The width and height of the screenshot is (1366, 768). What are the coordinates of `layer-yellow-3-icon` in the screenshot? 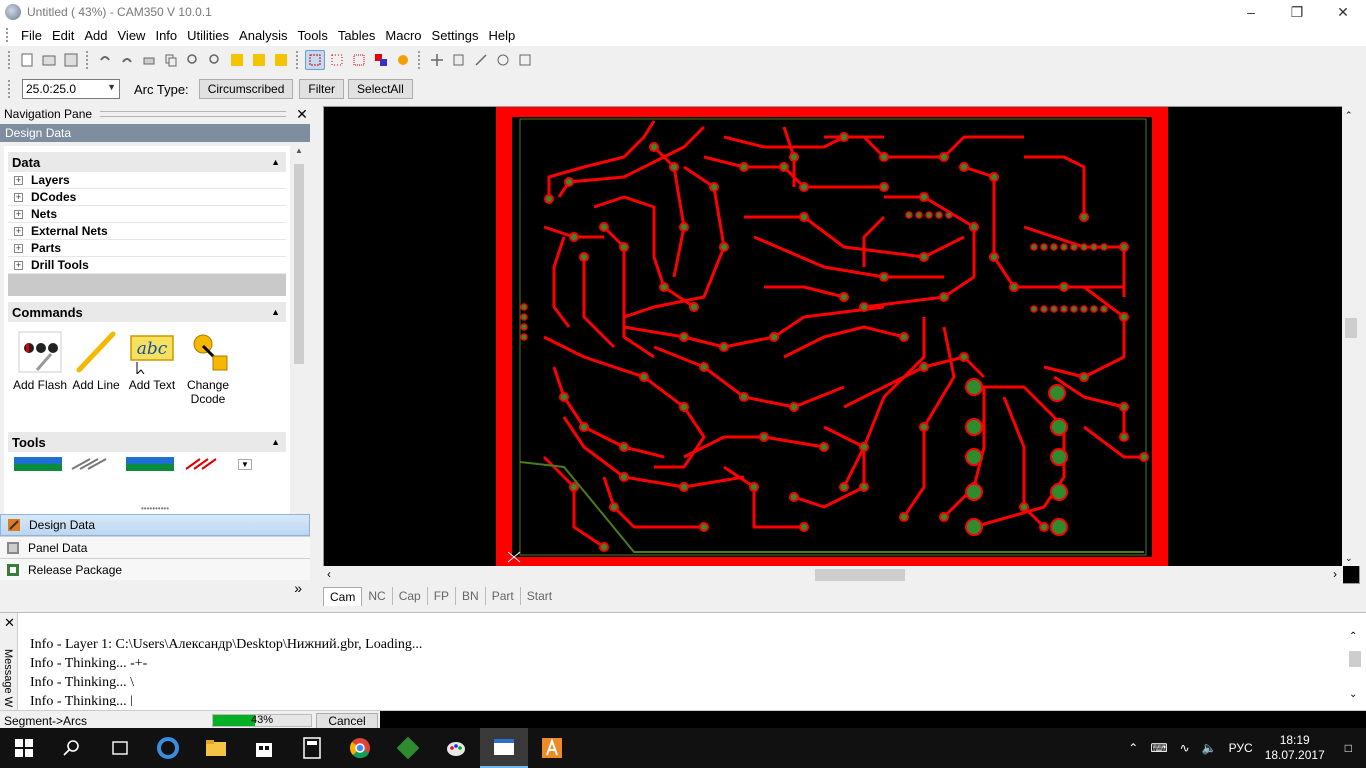 It's located at (281, 60).